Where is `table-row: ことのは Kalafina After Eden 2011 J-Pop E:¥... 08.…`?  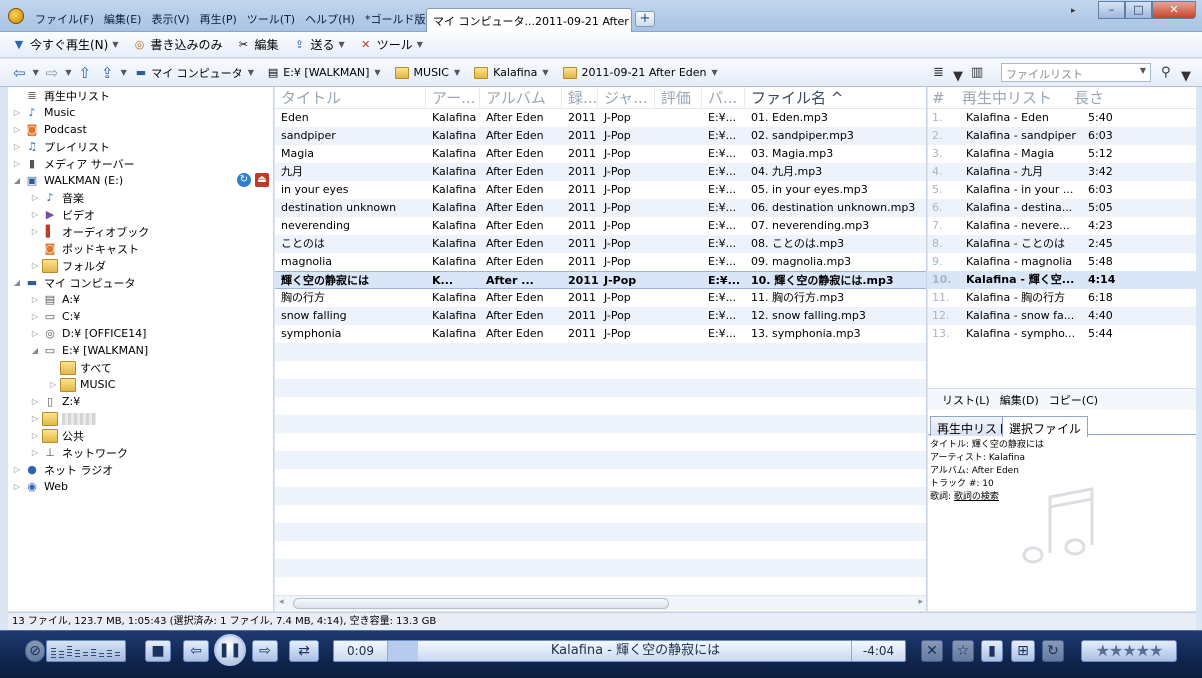 table-row: ことのは Kalafina After Eden 2011 J-Pop E:¥... 08.… is located at coordinates (600, 244).